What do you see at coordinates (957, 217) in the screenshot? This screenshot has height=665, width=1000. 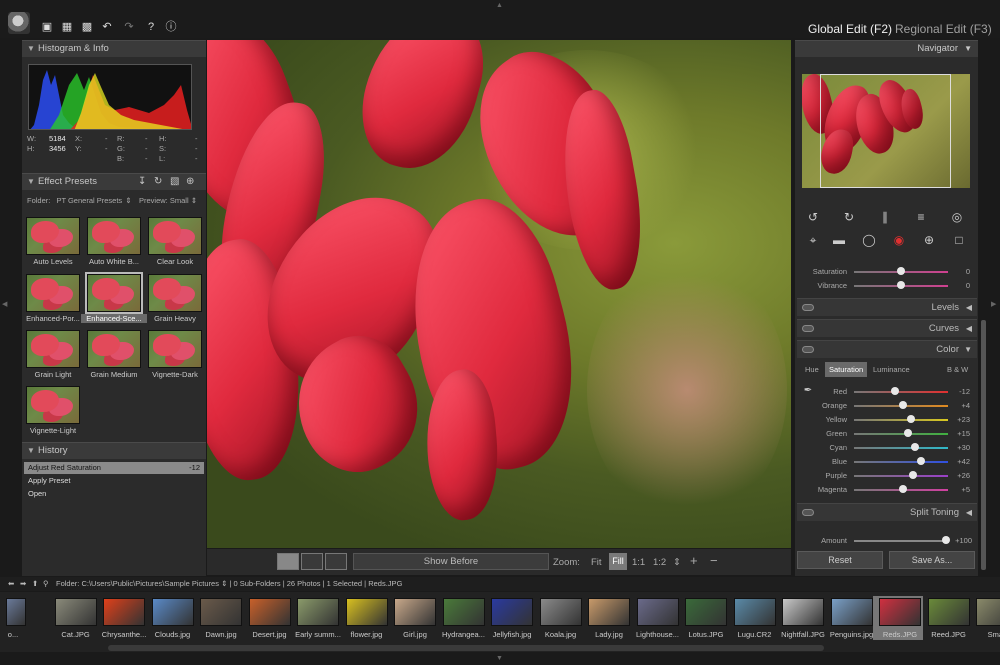 I see `spiral-icon: ◎` at bounding box center [957, 217].